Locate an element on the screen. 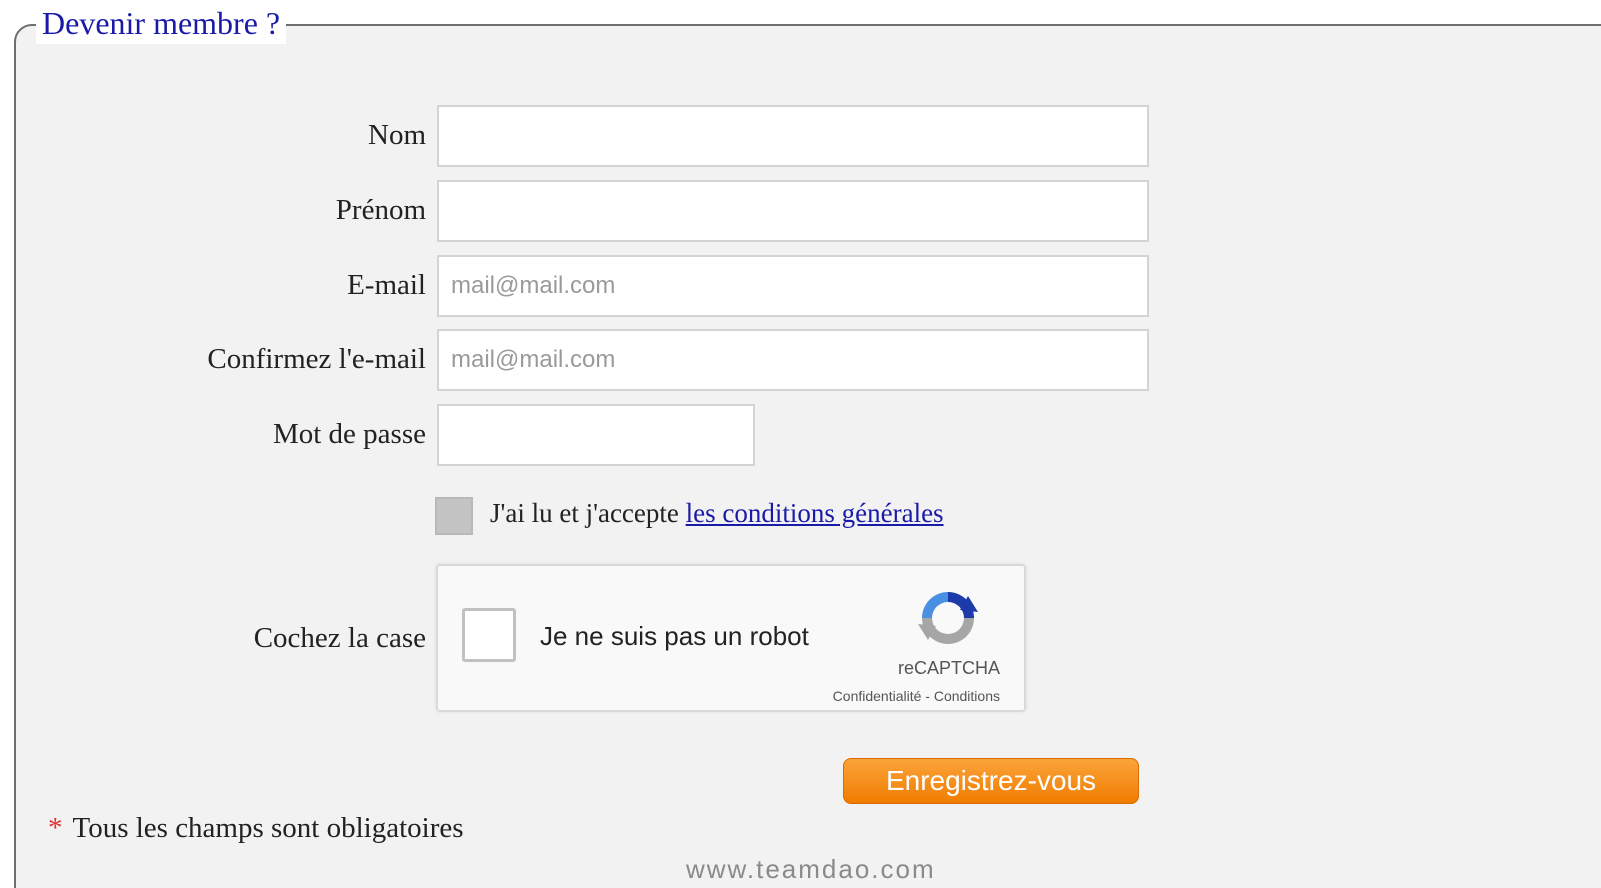 Image resolution: width=1601 pixels, height=888 pixels. confirm-email-label: Confirmez l'e-mail is located at coordinates (316, 359).